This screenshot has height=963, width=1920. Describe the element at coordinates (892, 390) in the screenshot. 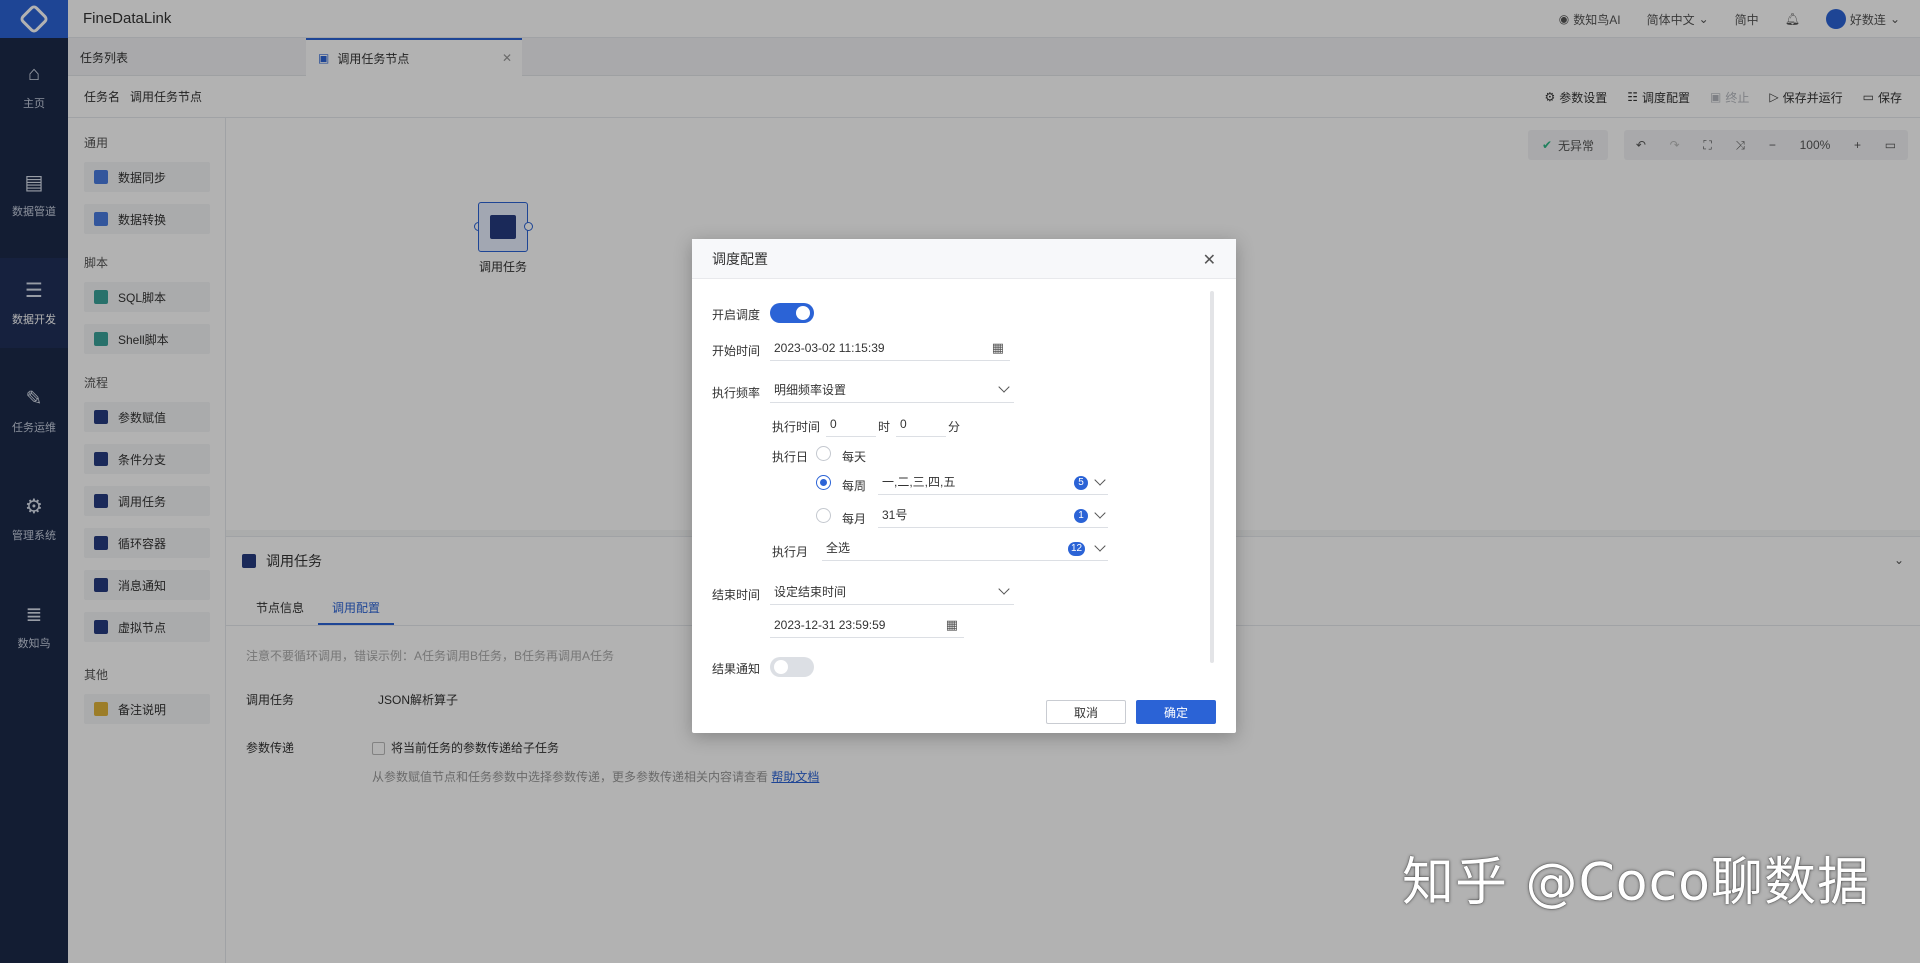

I see `freq-select: 明细频率设置` at that location.